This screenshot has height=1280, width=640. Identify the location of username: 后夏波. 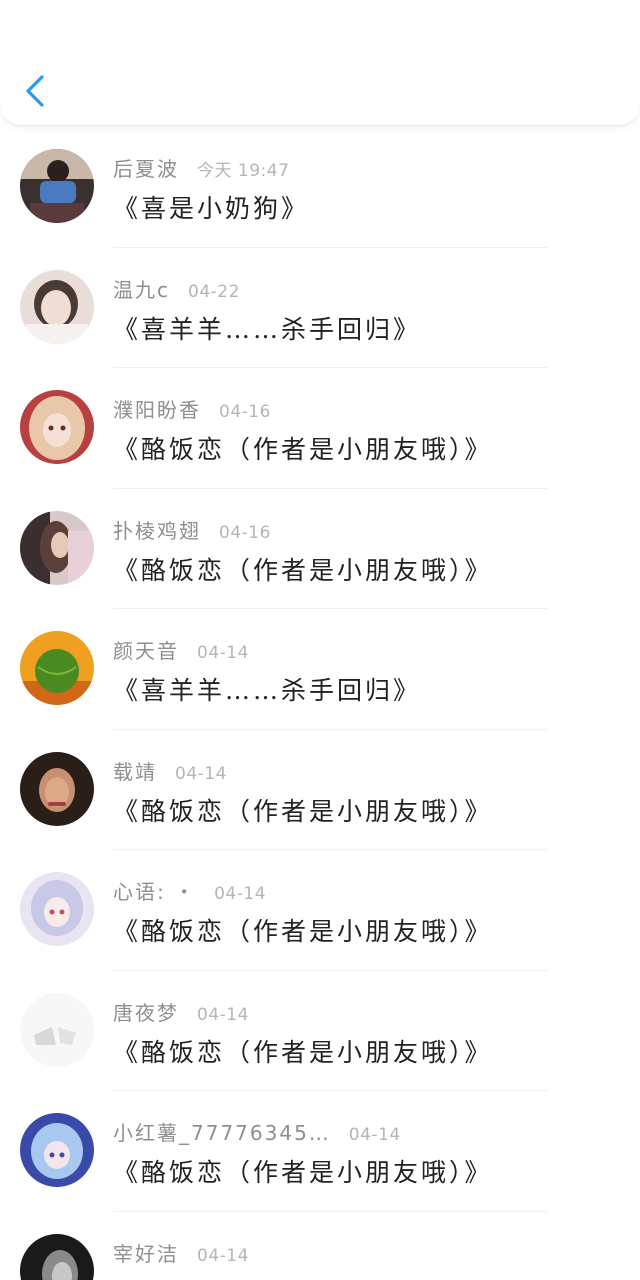
(146, 169).